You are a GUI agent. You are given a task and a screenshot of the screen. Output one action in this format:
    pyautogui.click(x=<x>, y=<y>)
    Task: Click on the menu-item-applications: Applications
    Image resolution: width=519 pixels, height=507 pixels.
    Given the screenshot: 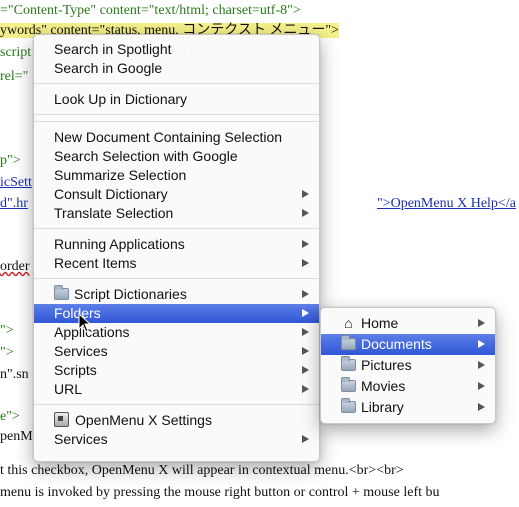 What is the action you would take?
    pyautogui.click(x=176, y=332)
    